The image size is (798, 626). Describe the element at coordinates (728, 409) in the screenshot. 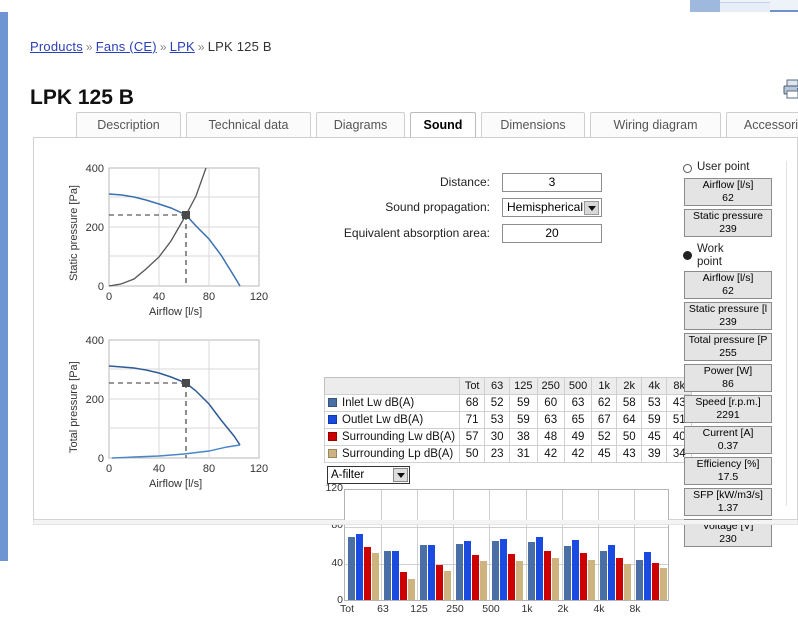

I see `work-speed-box: Speed [r.p.m.] 2291` at that location.